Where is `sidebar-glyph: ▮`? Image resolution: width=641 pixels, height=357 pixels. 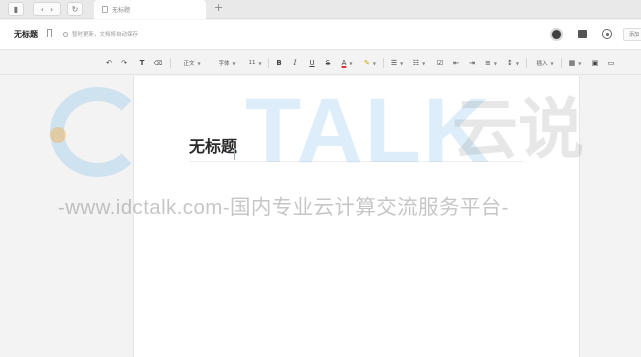
sidebar-glyph: ▮ is located at coordinates (16, 9).